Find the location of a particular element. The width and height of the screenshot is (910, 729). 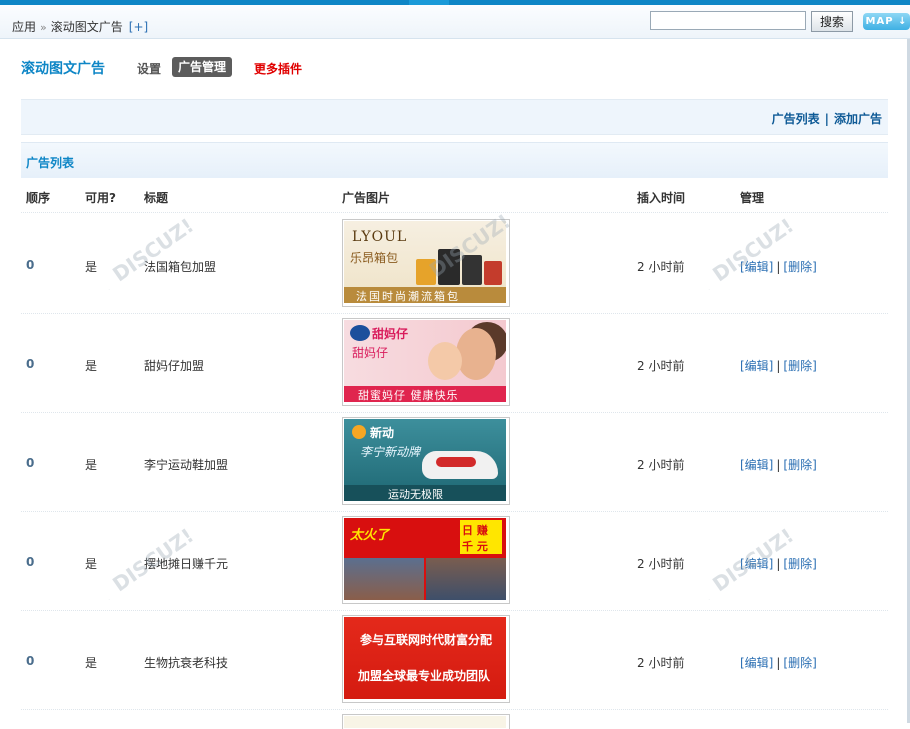

row-title: 法国箱包加盟 is located at coordinates (180, 267).